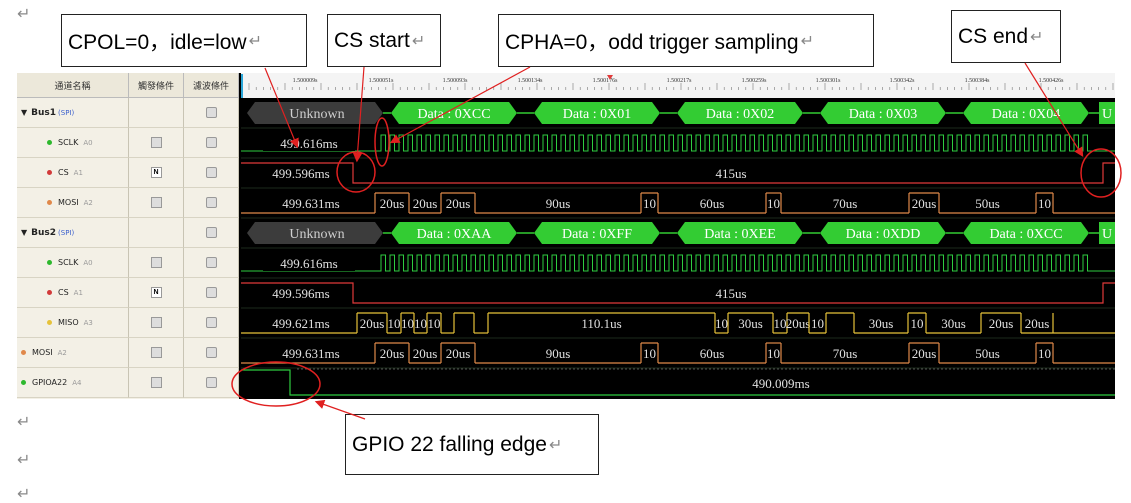 Image resolution: width=1131 pixels, height=503 pixels. Describe the element at coordinates (382, 81) in the screenshot. I see `timeline-tick-label: 1.500051s` at that location.